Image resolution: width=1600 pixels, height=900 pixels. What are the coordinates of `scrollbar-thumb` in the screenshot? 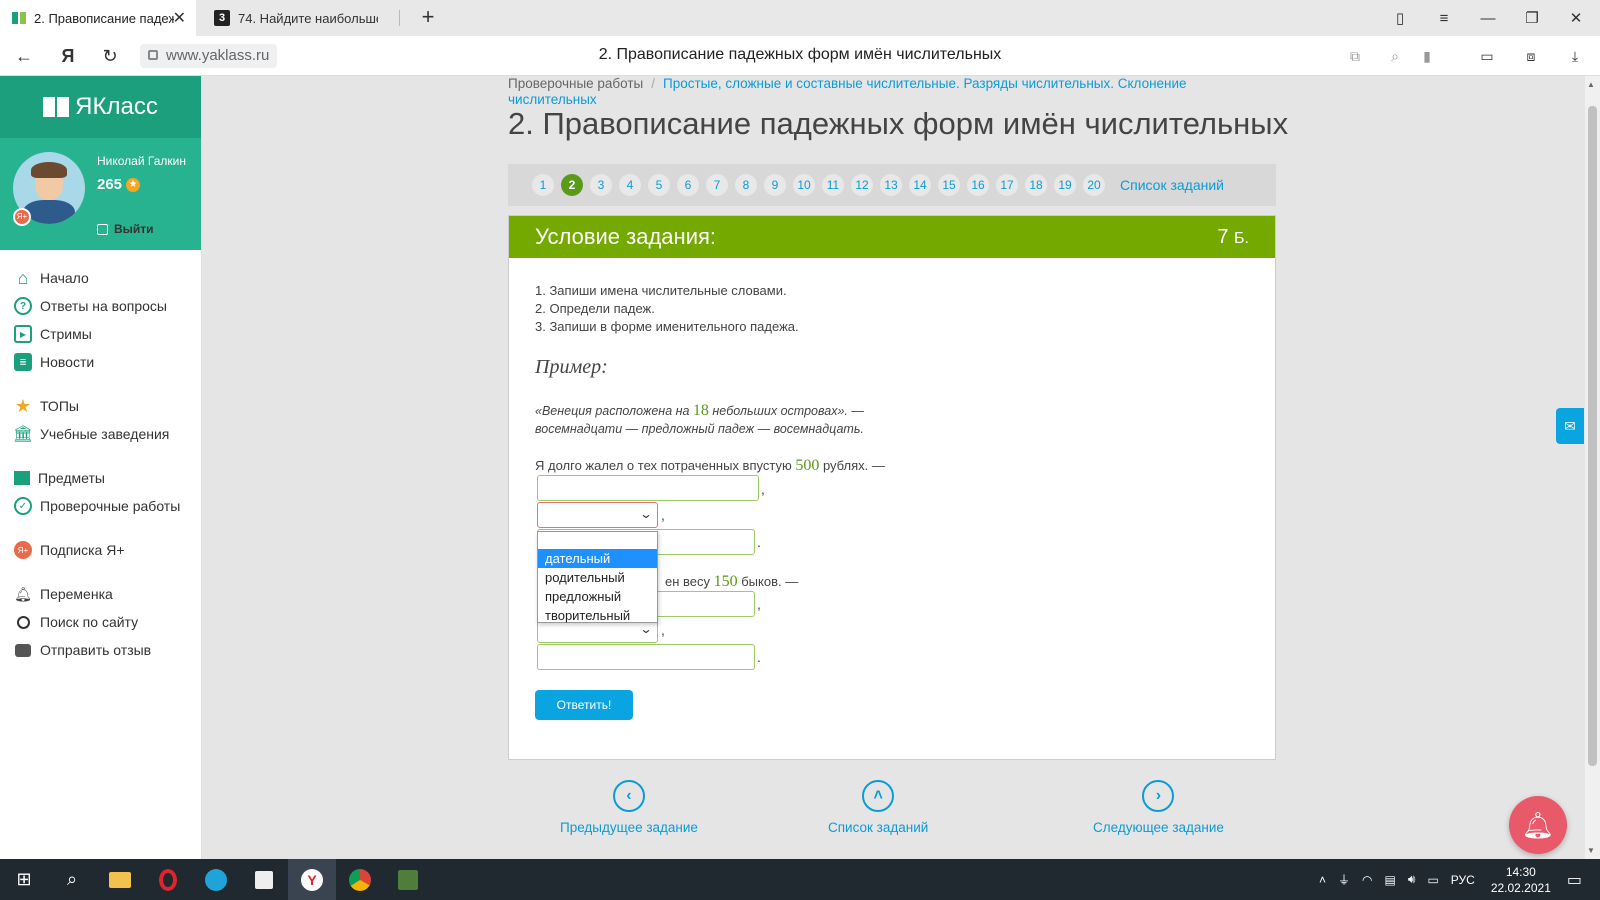 It's located at (1592, 436).